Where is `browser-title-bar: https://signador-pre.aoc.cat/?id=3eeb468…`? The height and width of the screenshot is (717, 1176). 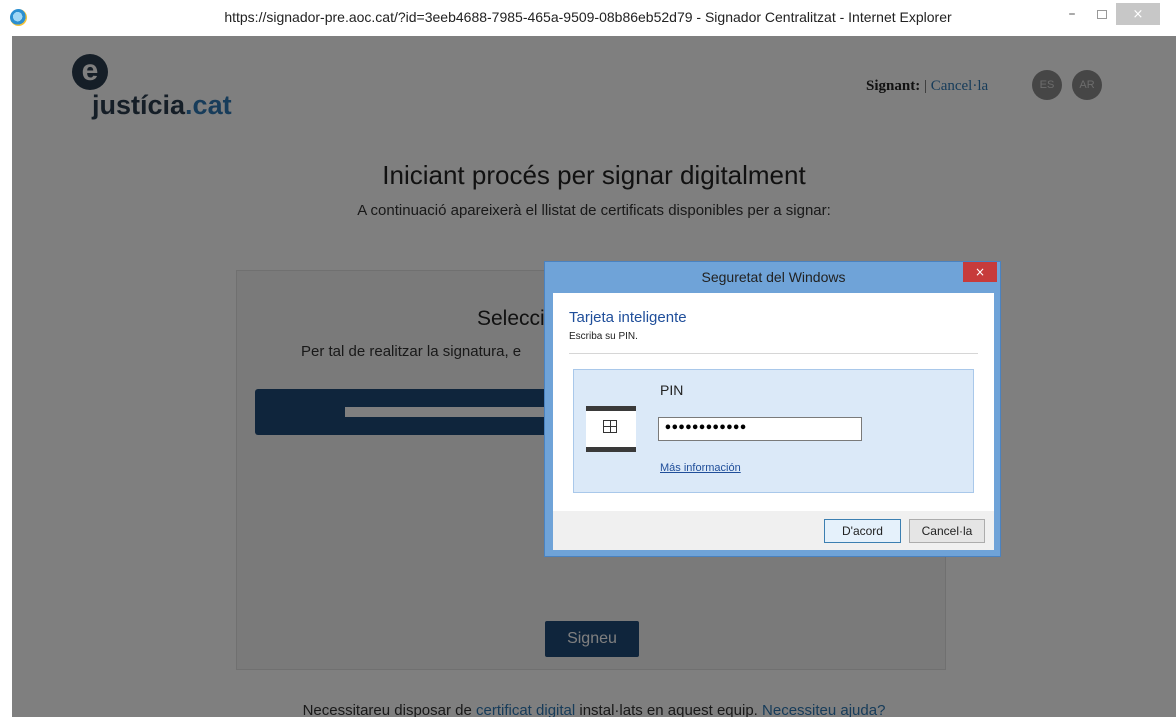
browser-title-bar: https://signador-pre.aoc.cat/?id=3eeb468… is located at coordinates (588, 18).